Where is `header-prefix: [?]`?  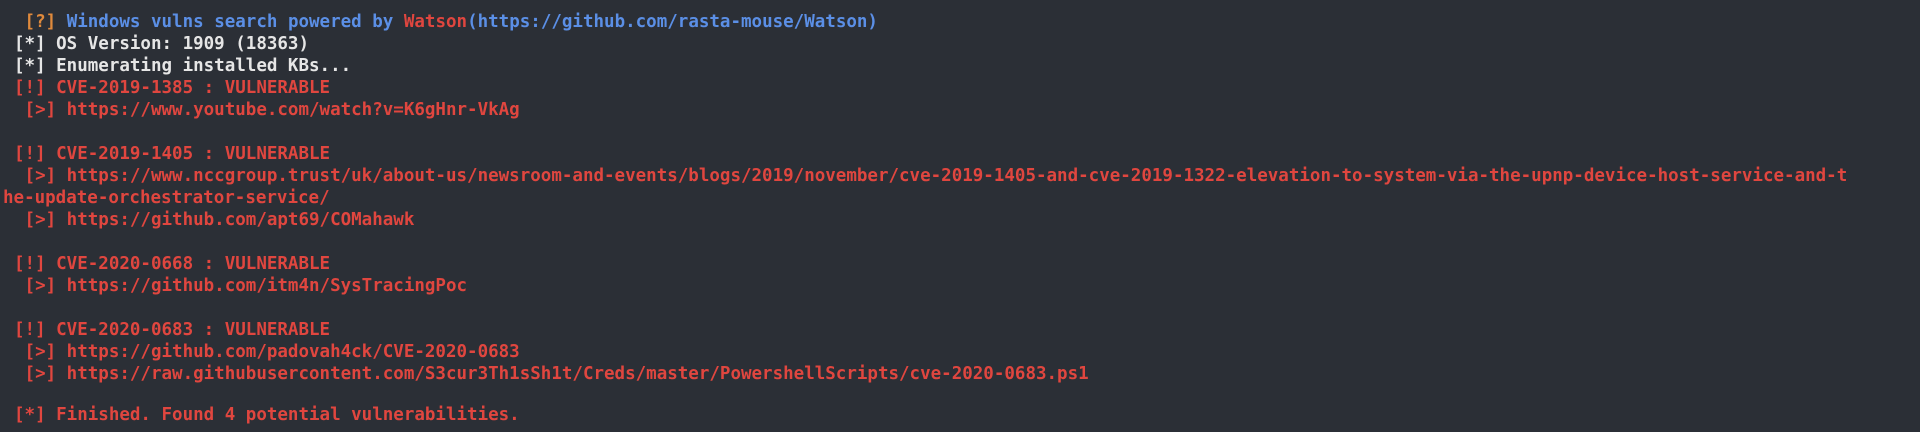 header-prefix: [?] is located at coordinates (40, 22).